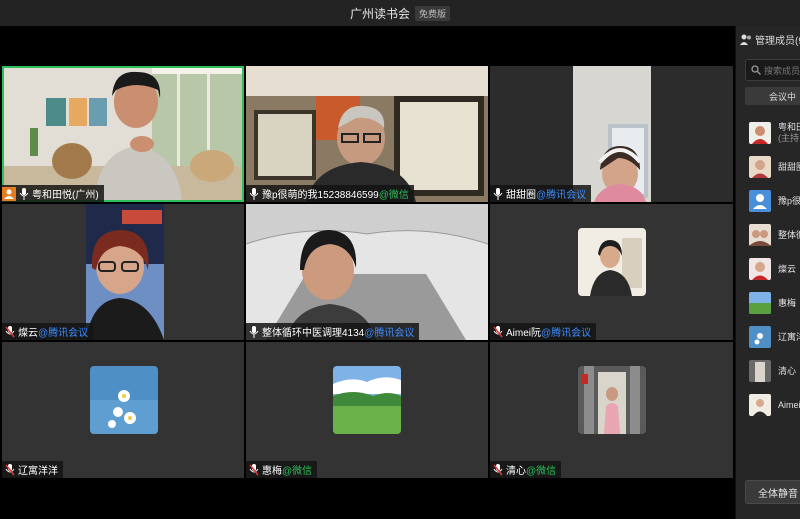  What do you see at coordinates (774, 337) in the screenshot?
I see `member-item: 辽寓洋` at bounding box center [774, 337].